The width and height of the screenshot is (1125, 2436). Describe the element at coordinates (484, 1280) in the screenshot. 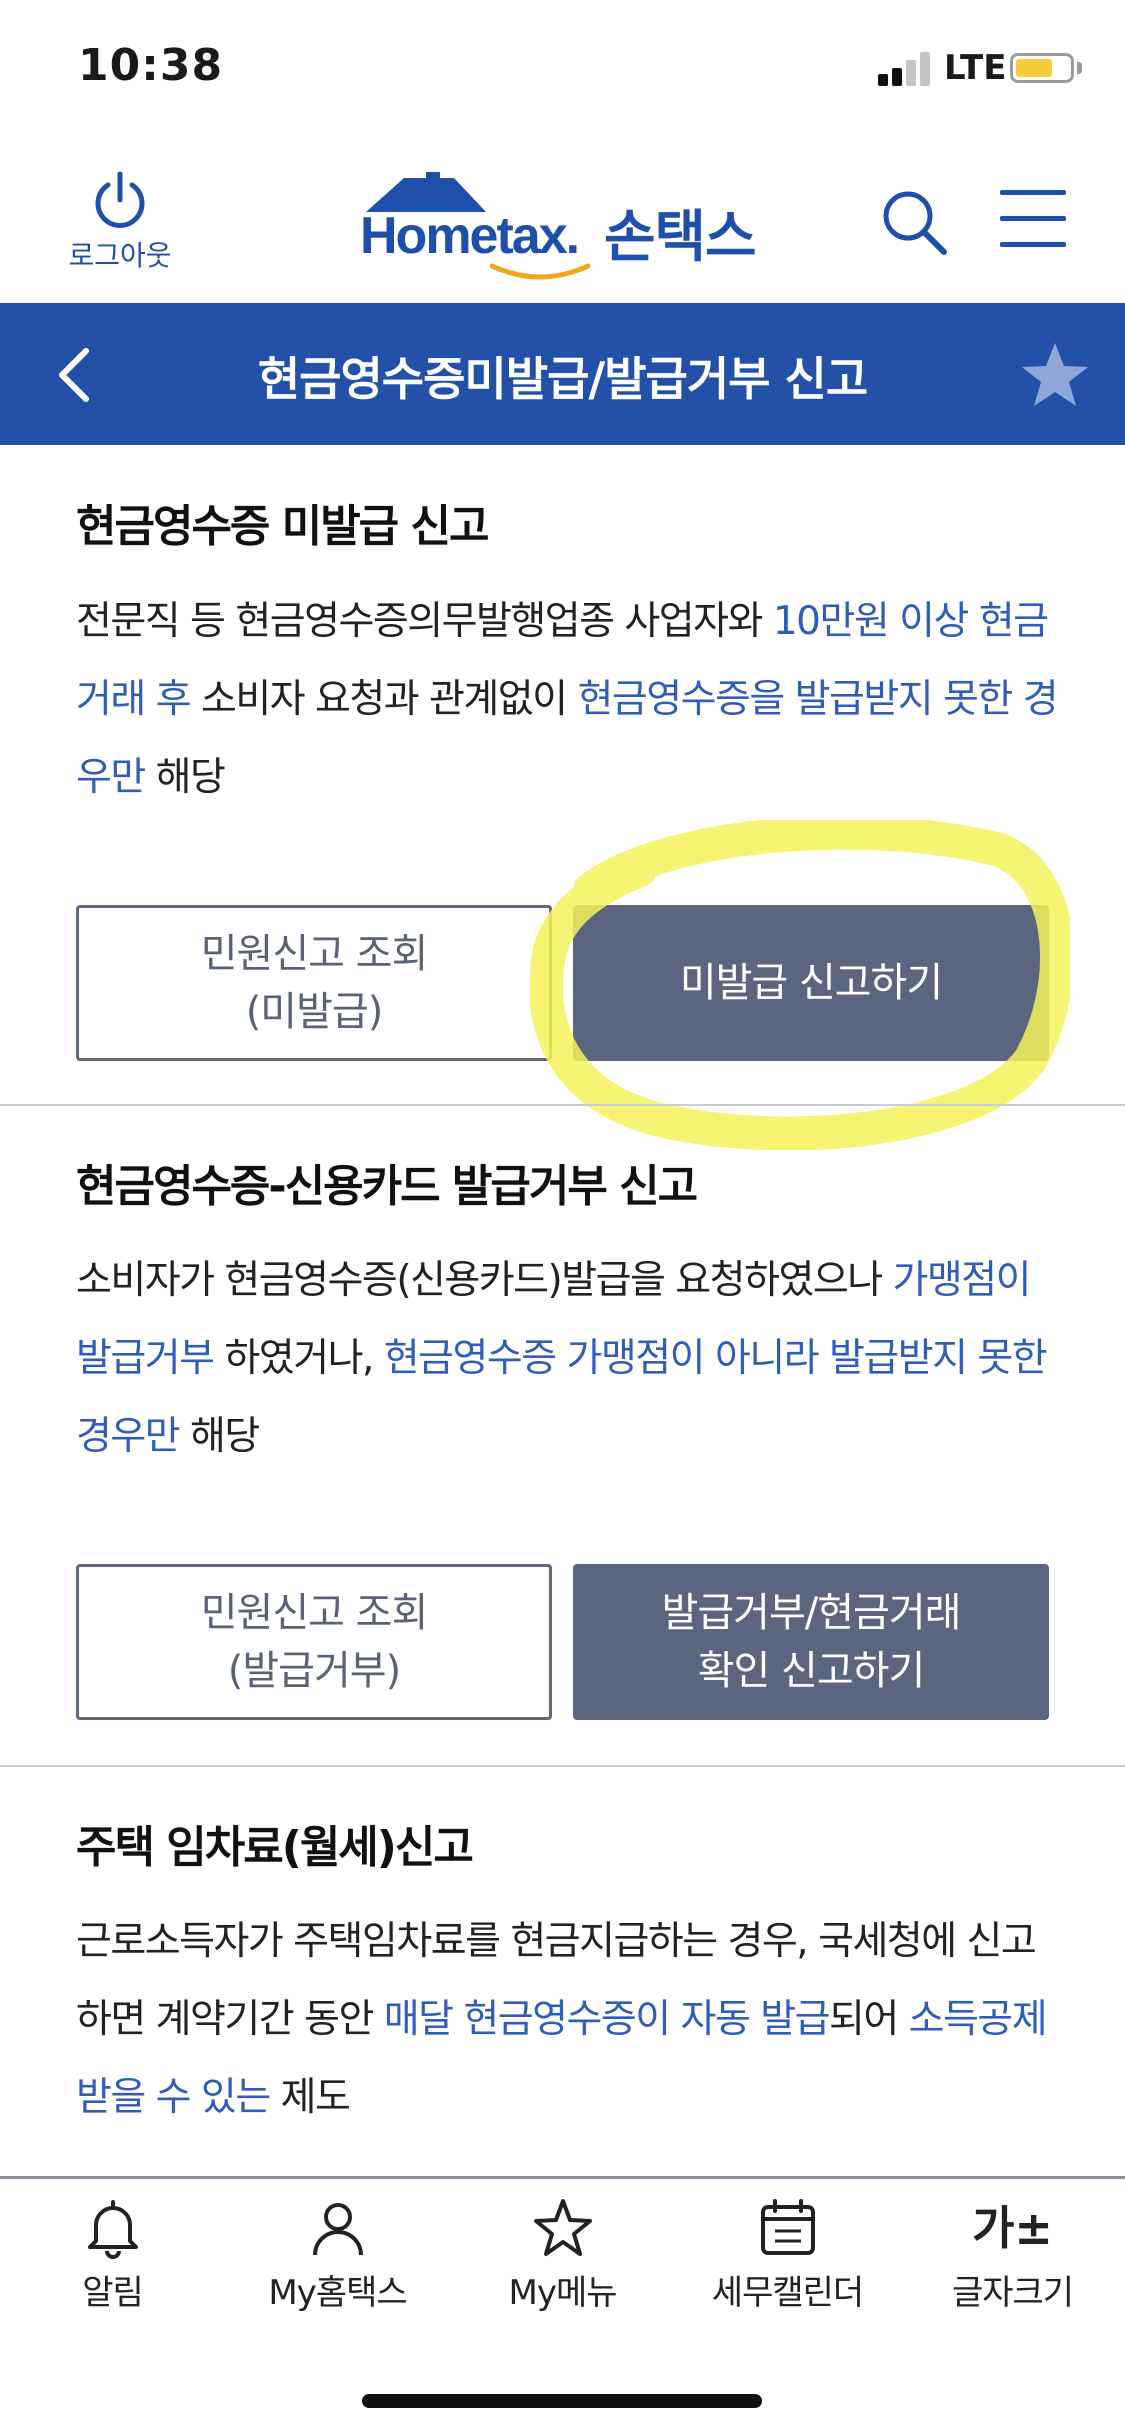

I see `description-text: 소비자가 현금영수증(신용카드)발급을 요청하였으나` at that location.